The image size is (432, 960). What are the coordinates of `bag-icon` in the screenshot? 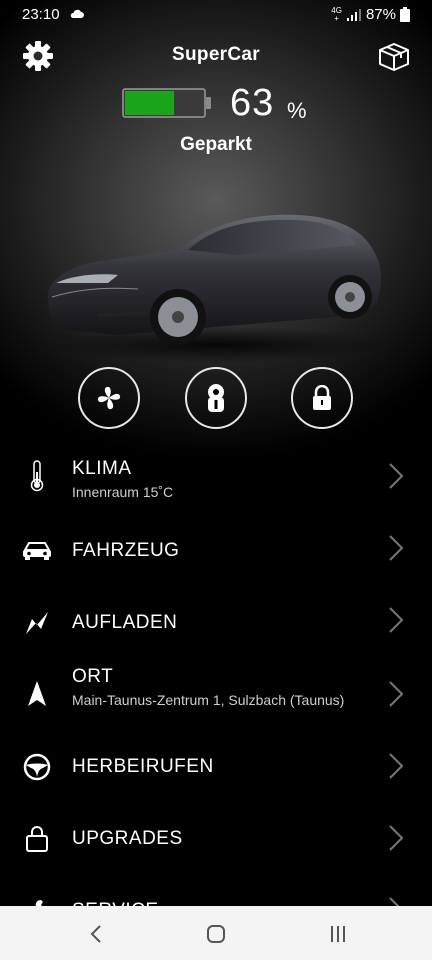 It's located at (37, 839).